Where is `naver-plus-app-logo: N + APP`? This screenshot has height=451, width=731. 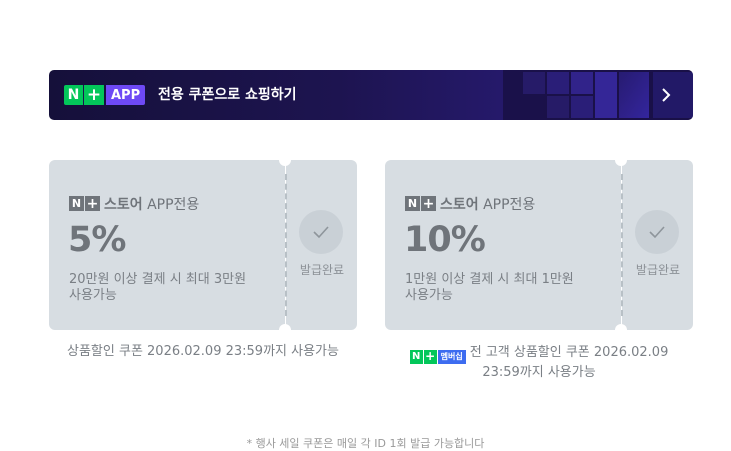
naver-plus-app-logo: N + APP is located at coordinates (105, 95).